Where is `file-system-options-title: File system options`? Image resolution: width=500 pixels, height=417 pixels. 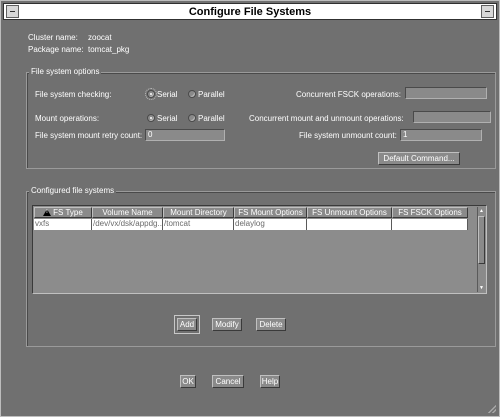 file-system-options-title: File system options is located at coordinates (65, 71).